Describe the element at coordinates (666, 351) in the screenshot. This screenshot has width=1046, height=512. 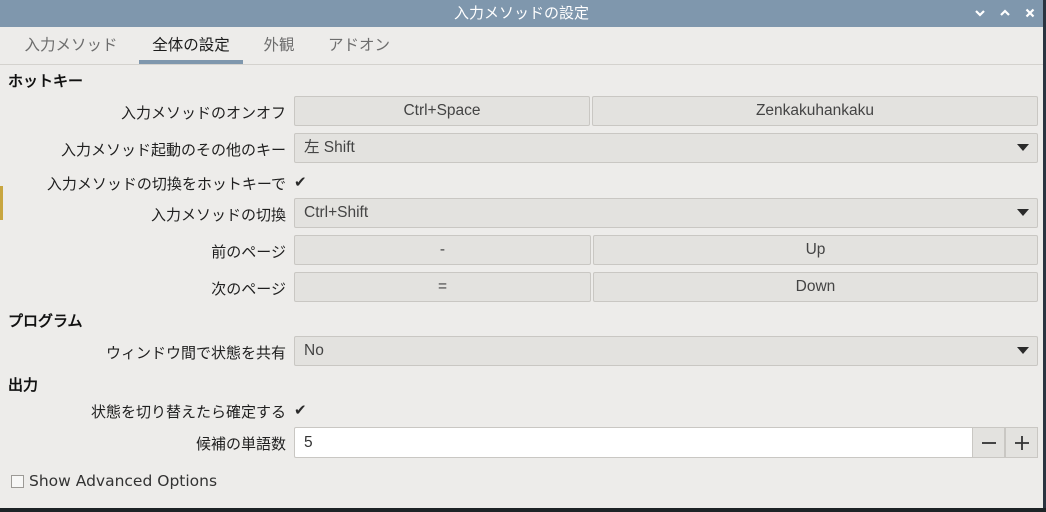
I see `share-state-dropdown: No` at that location.